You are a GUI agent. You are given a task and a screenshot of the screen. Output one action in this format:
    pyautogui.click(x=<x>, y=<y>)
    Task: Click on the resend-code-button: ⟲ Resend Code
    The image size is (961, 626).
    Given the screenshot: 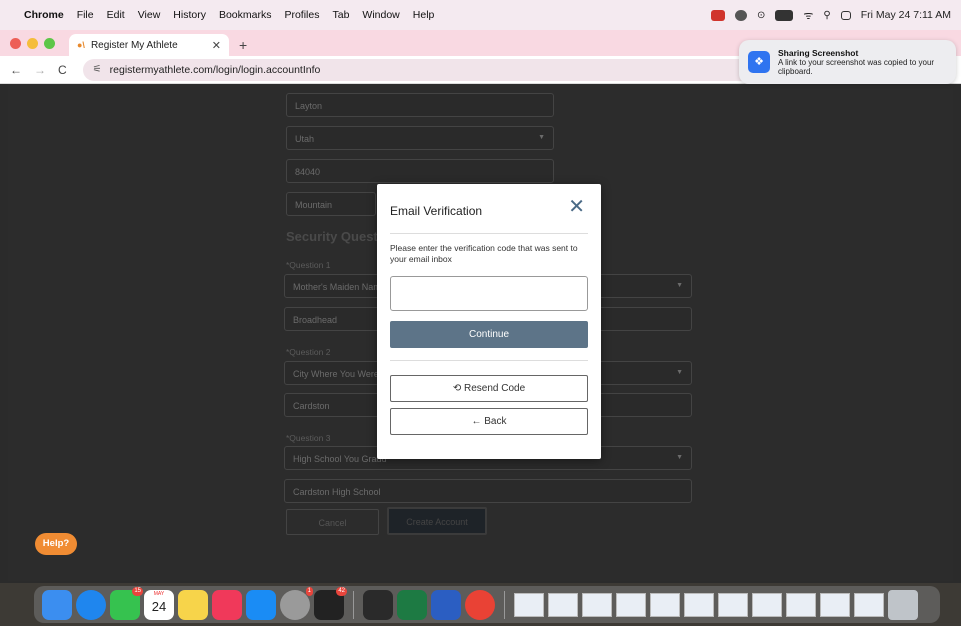 What is the action you would take?
    pyautogui.click(x=489, y=388)
    